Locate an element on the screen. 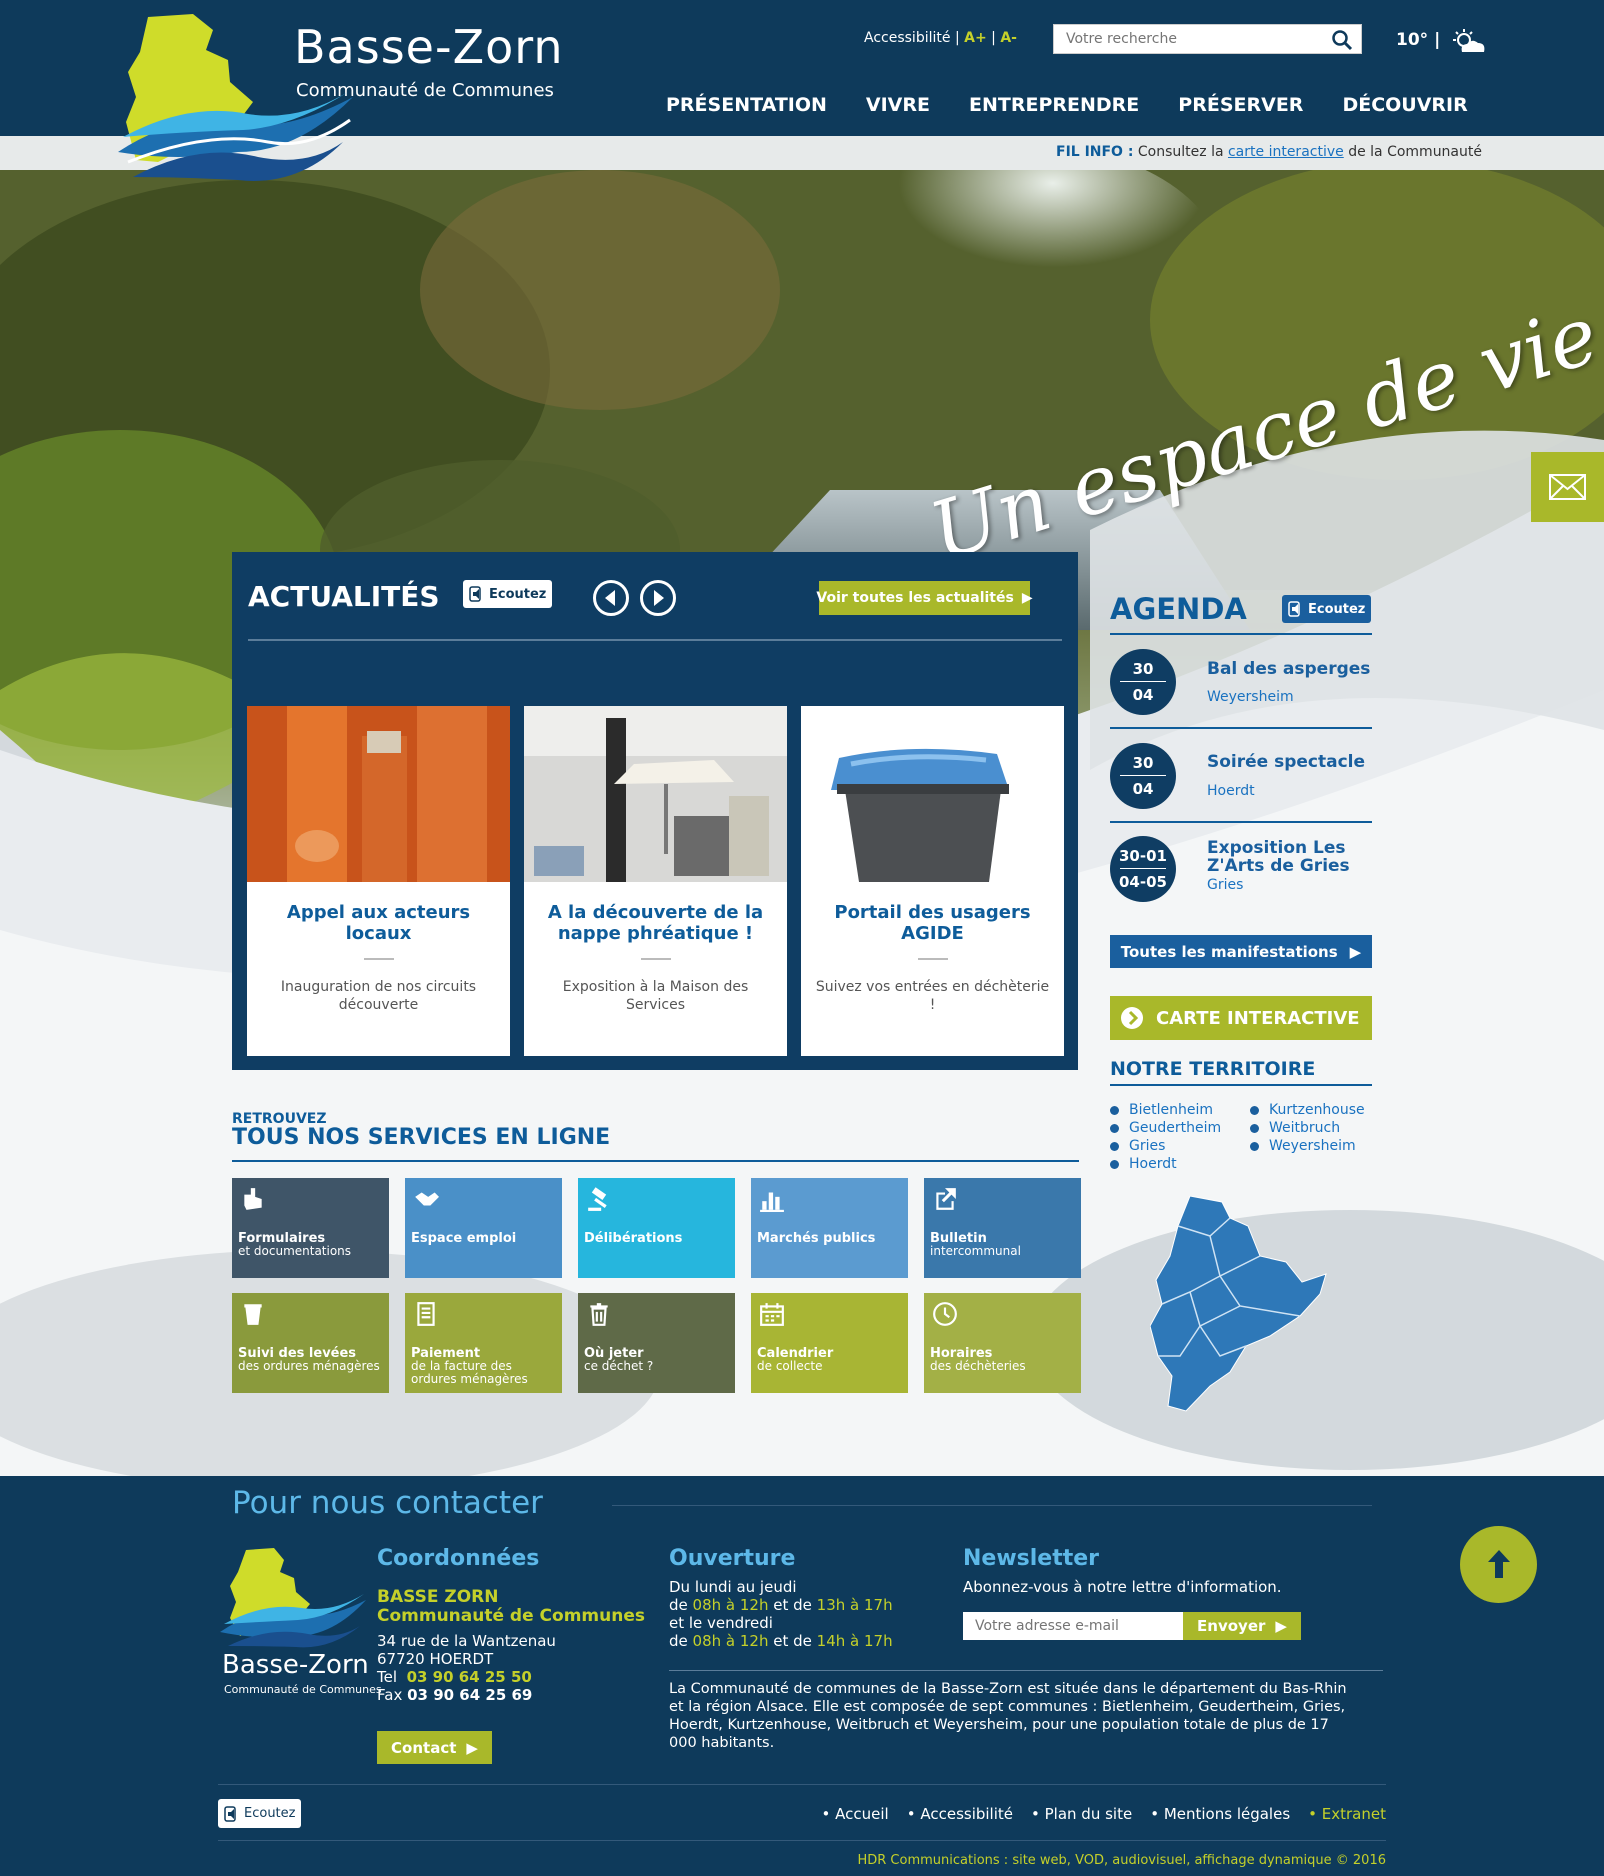 This screenshot has width=1604, height=1876. interactive-map-link: carte interactive is located at coordinates (1286, 152).